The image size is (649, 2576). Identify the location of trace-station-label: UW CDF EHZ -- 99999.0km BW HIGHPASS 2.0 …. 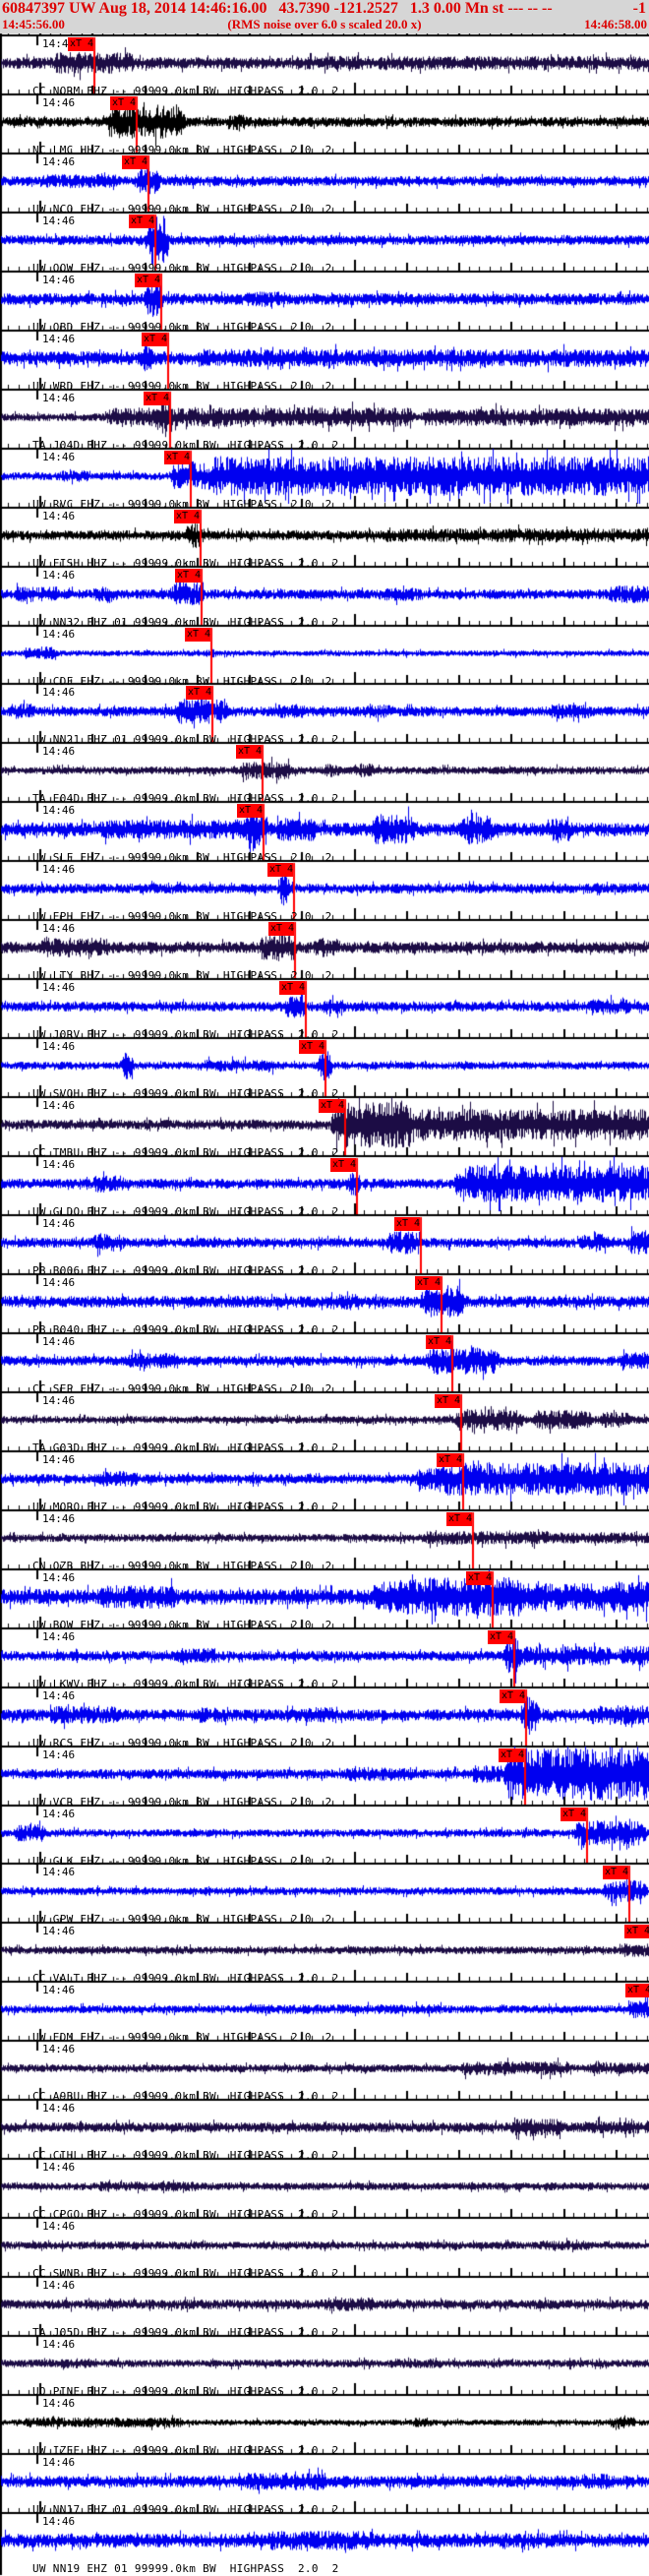
(182, 681).